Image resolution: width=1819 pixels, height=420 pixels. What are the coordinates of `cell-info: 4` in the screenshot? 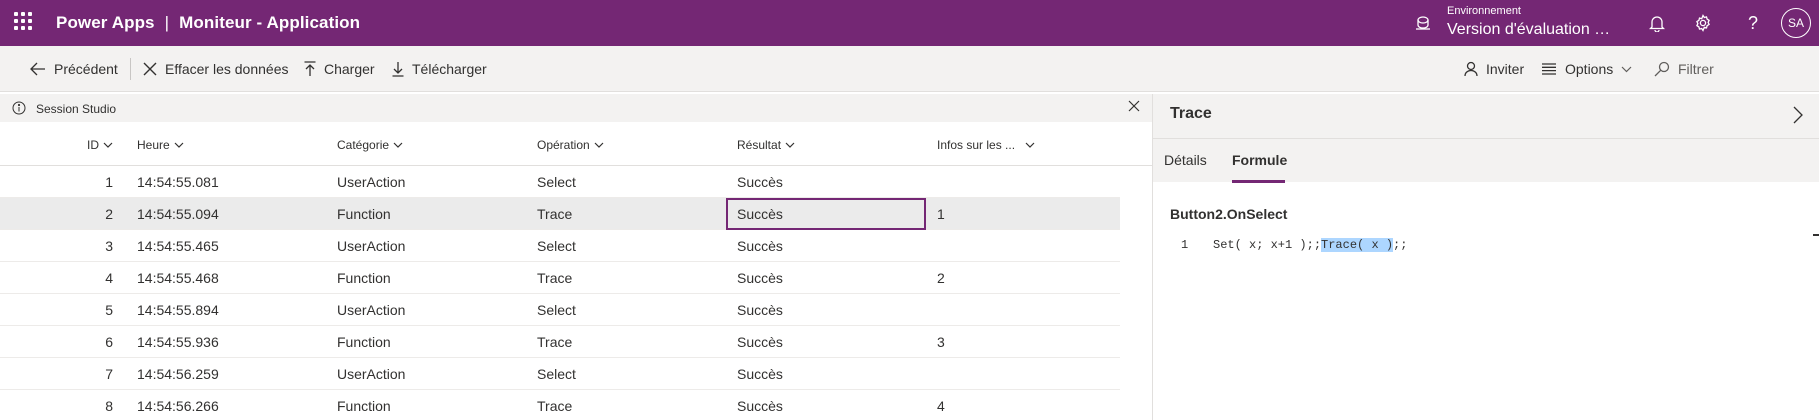 It's located at (941, 406).